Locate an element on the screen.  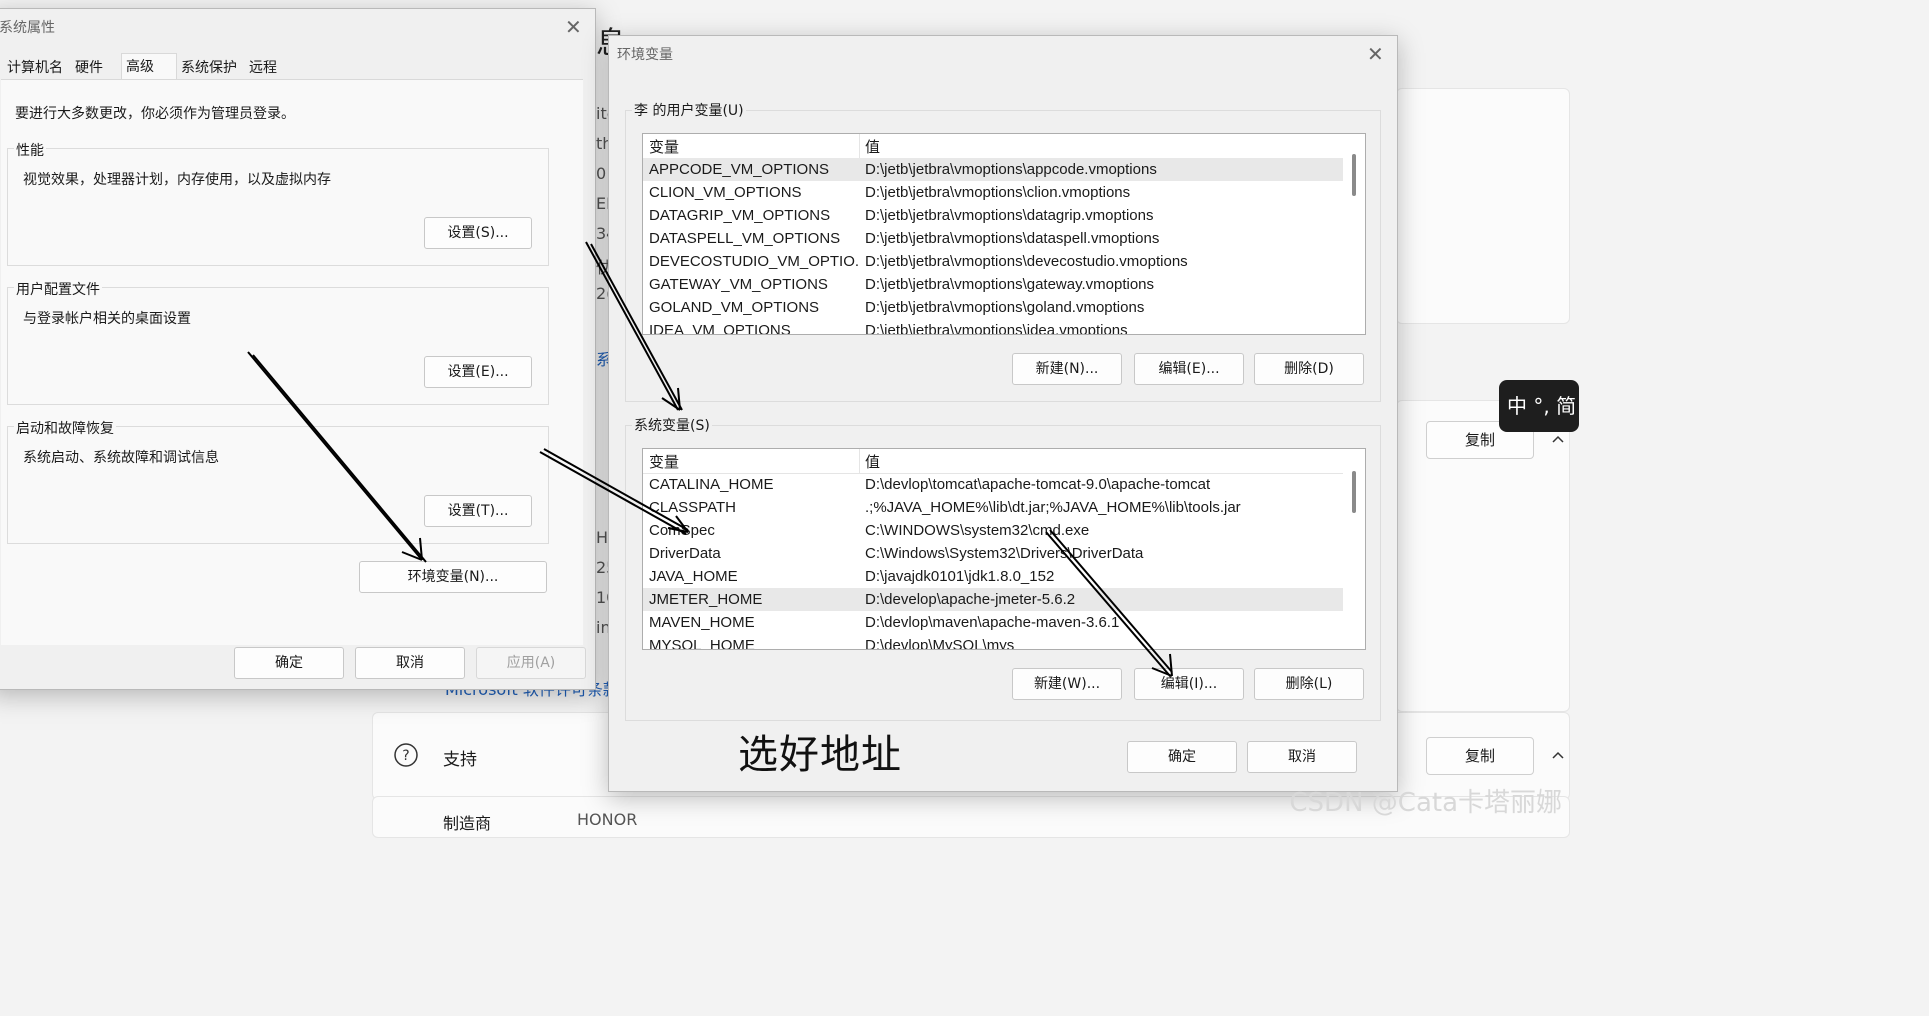
arrow-to-env-button is located at coordinates (337, 457).